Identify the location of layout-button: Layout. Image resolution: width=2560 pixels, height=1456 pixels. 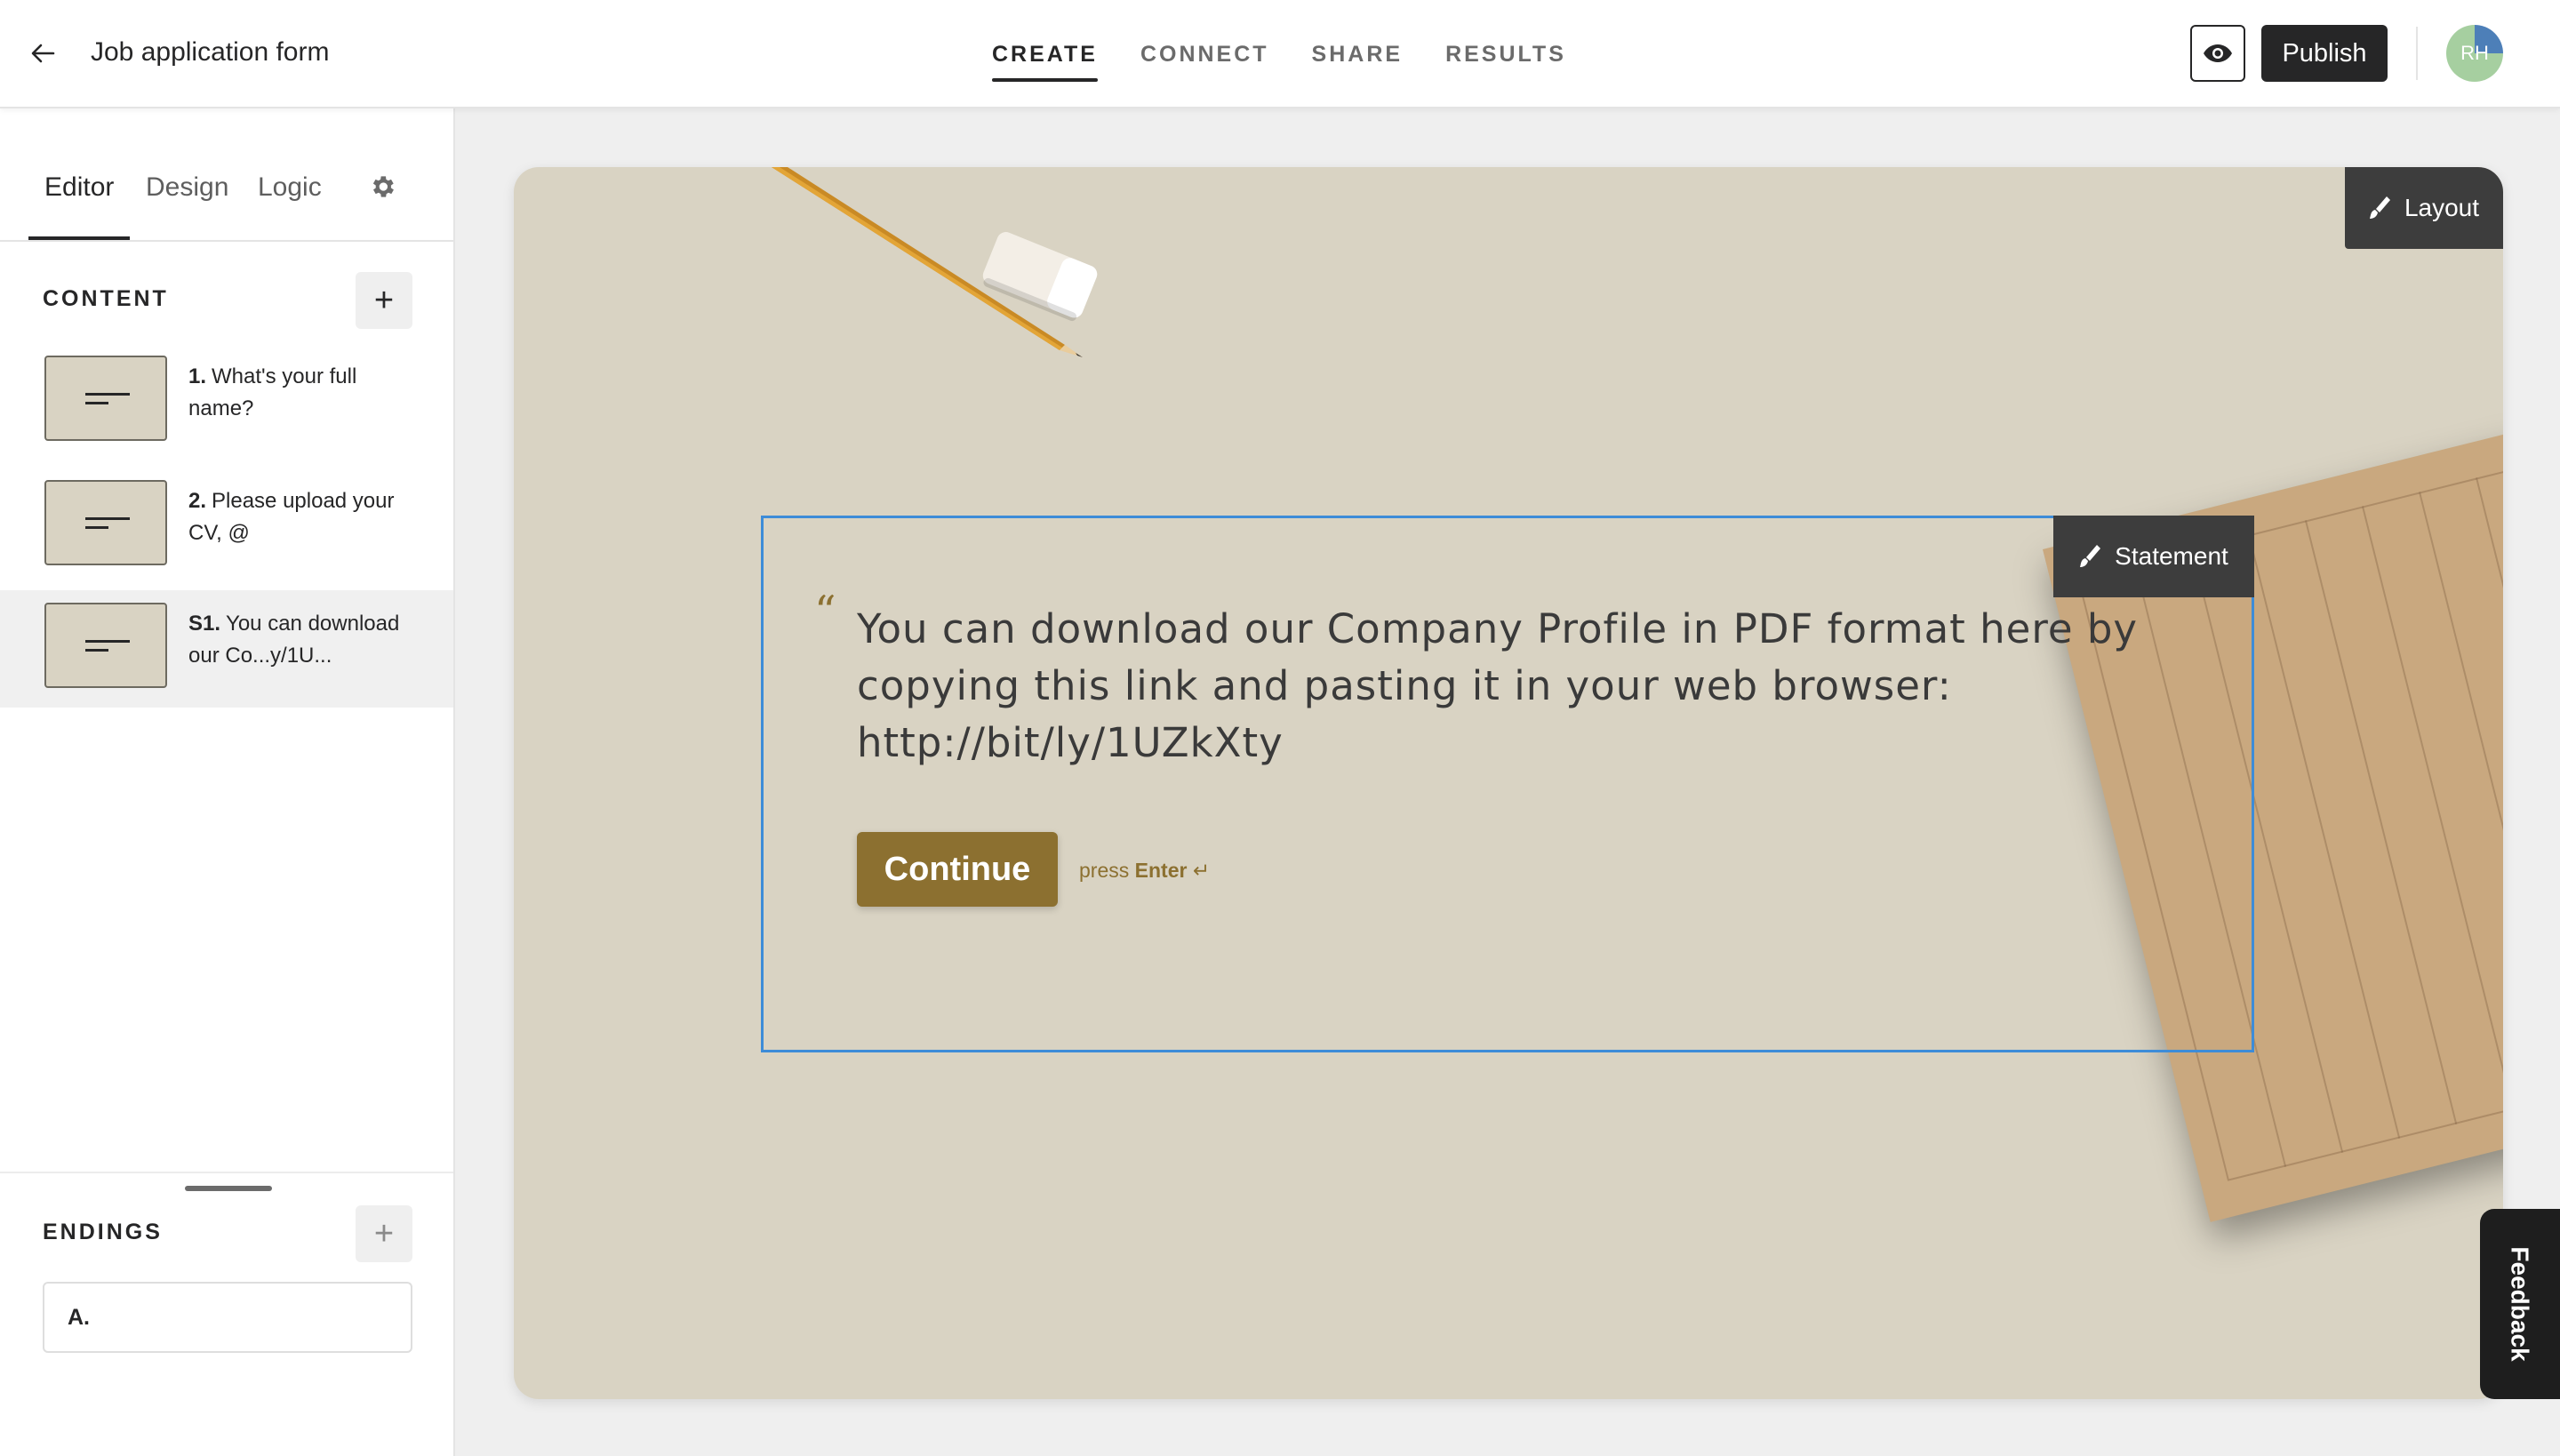
(2424, 208).